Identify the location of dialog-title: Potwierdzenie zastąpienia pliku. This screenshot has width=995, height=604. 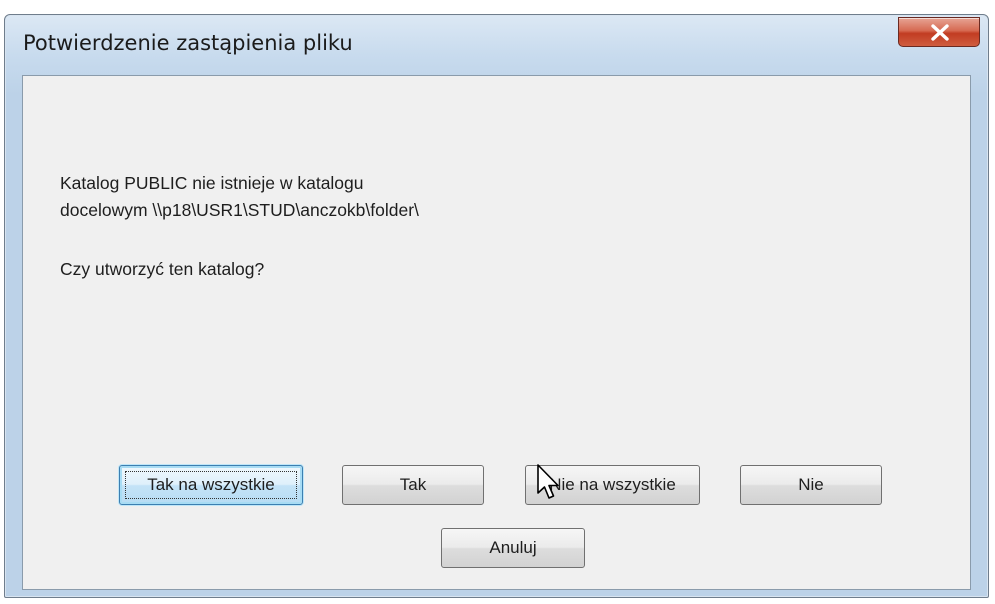
(188, 43).